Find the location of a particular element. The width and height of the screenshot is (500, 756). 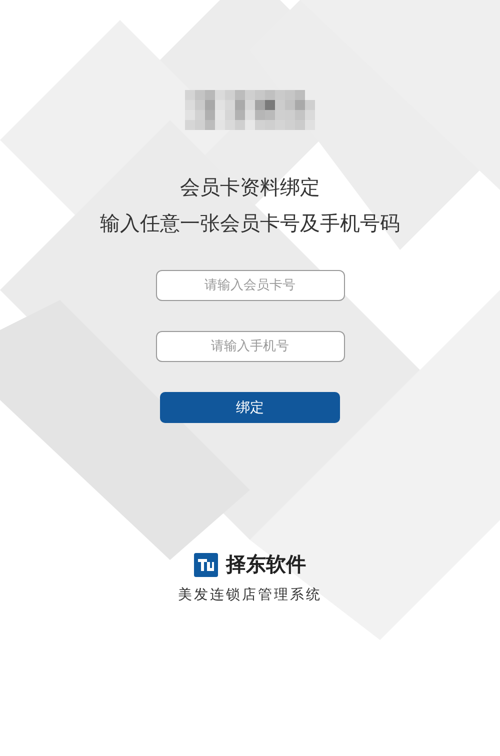

page-title: 会员卡资料绑定 is located at coordinates (250, 187).